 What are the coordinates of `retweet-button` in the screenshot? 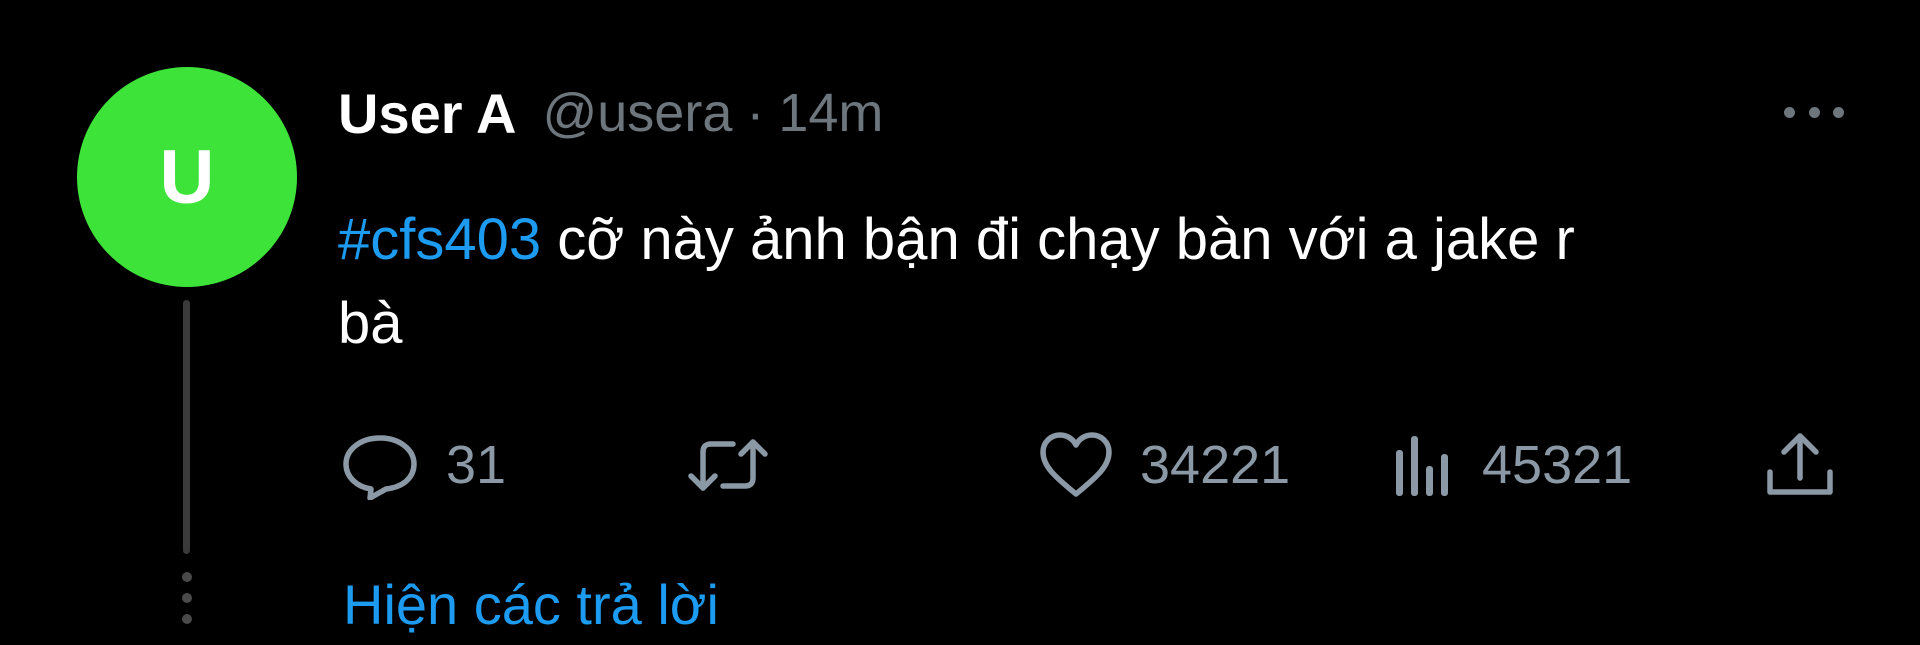 It's located at (728, 465).